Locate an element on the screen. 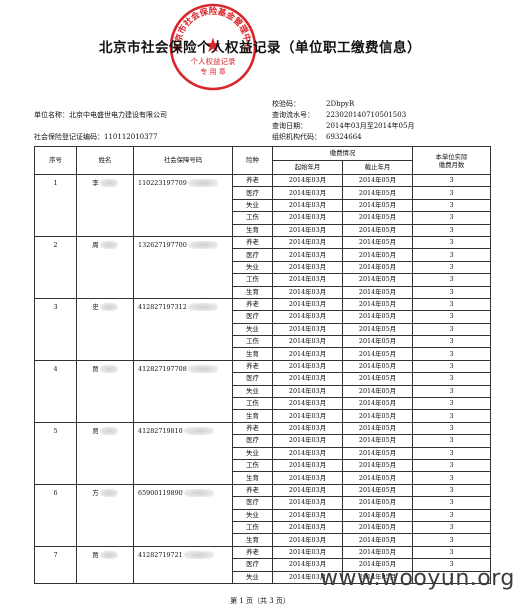 This screenshot has height=609, width=520. cell-ssn: 41282719721 is located at coordinates (183, 564).